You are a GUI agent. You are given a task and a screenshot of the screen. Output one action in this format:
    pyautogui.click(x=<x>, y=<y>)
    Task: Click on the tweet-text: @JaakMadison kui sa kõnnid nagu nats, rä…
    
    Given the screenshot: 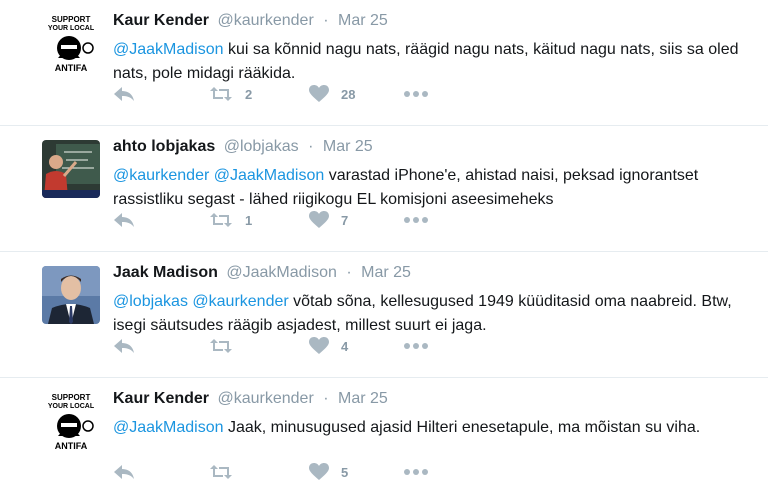 What is the action you would take?
    pyautogui.click(x=433, y=62)
    